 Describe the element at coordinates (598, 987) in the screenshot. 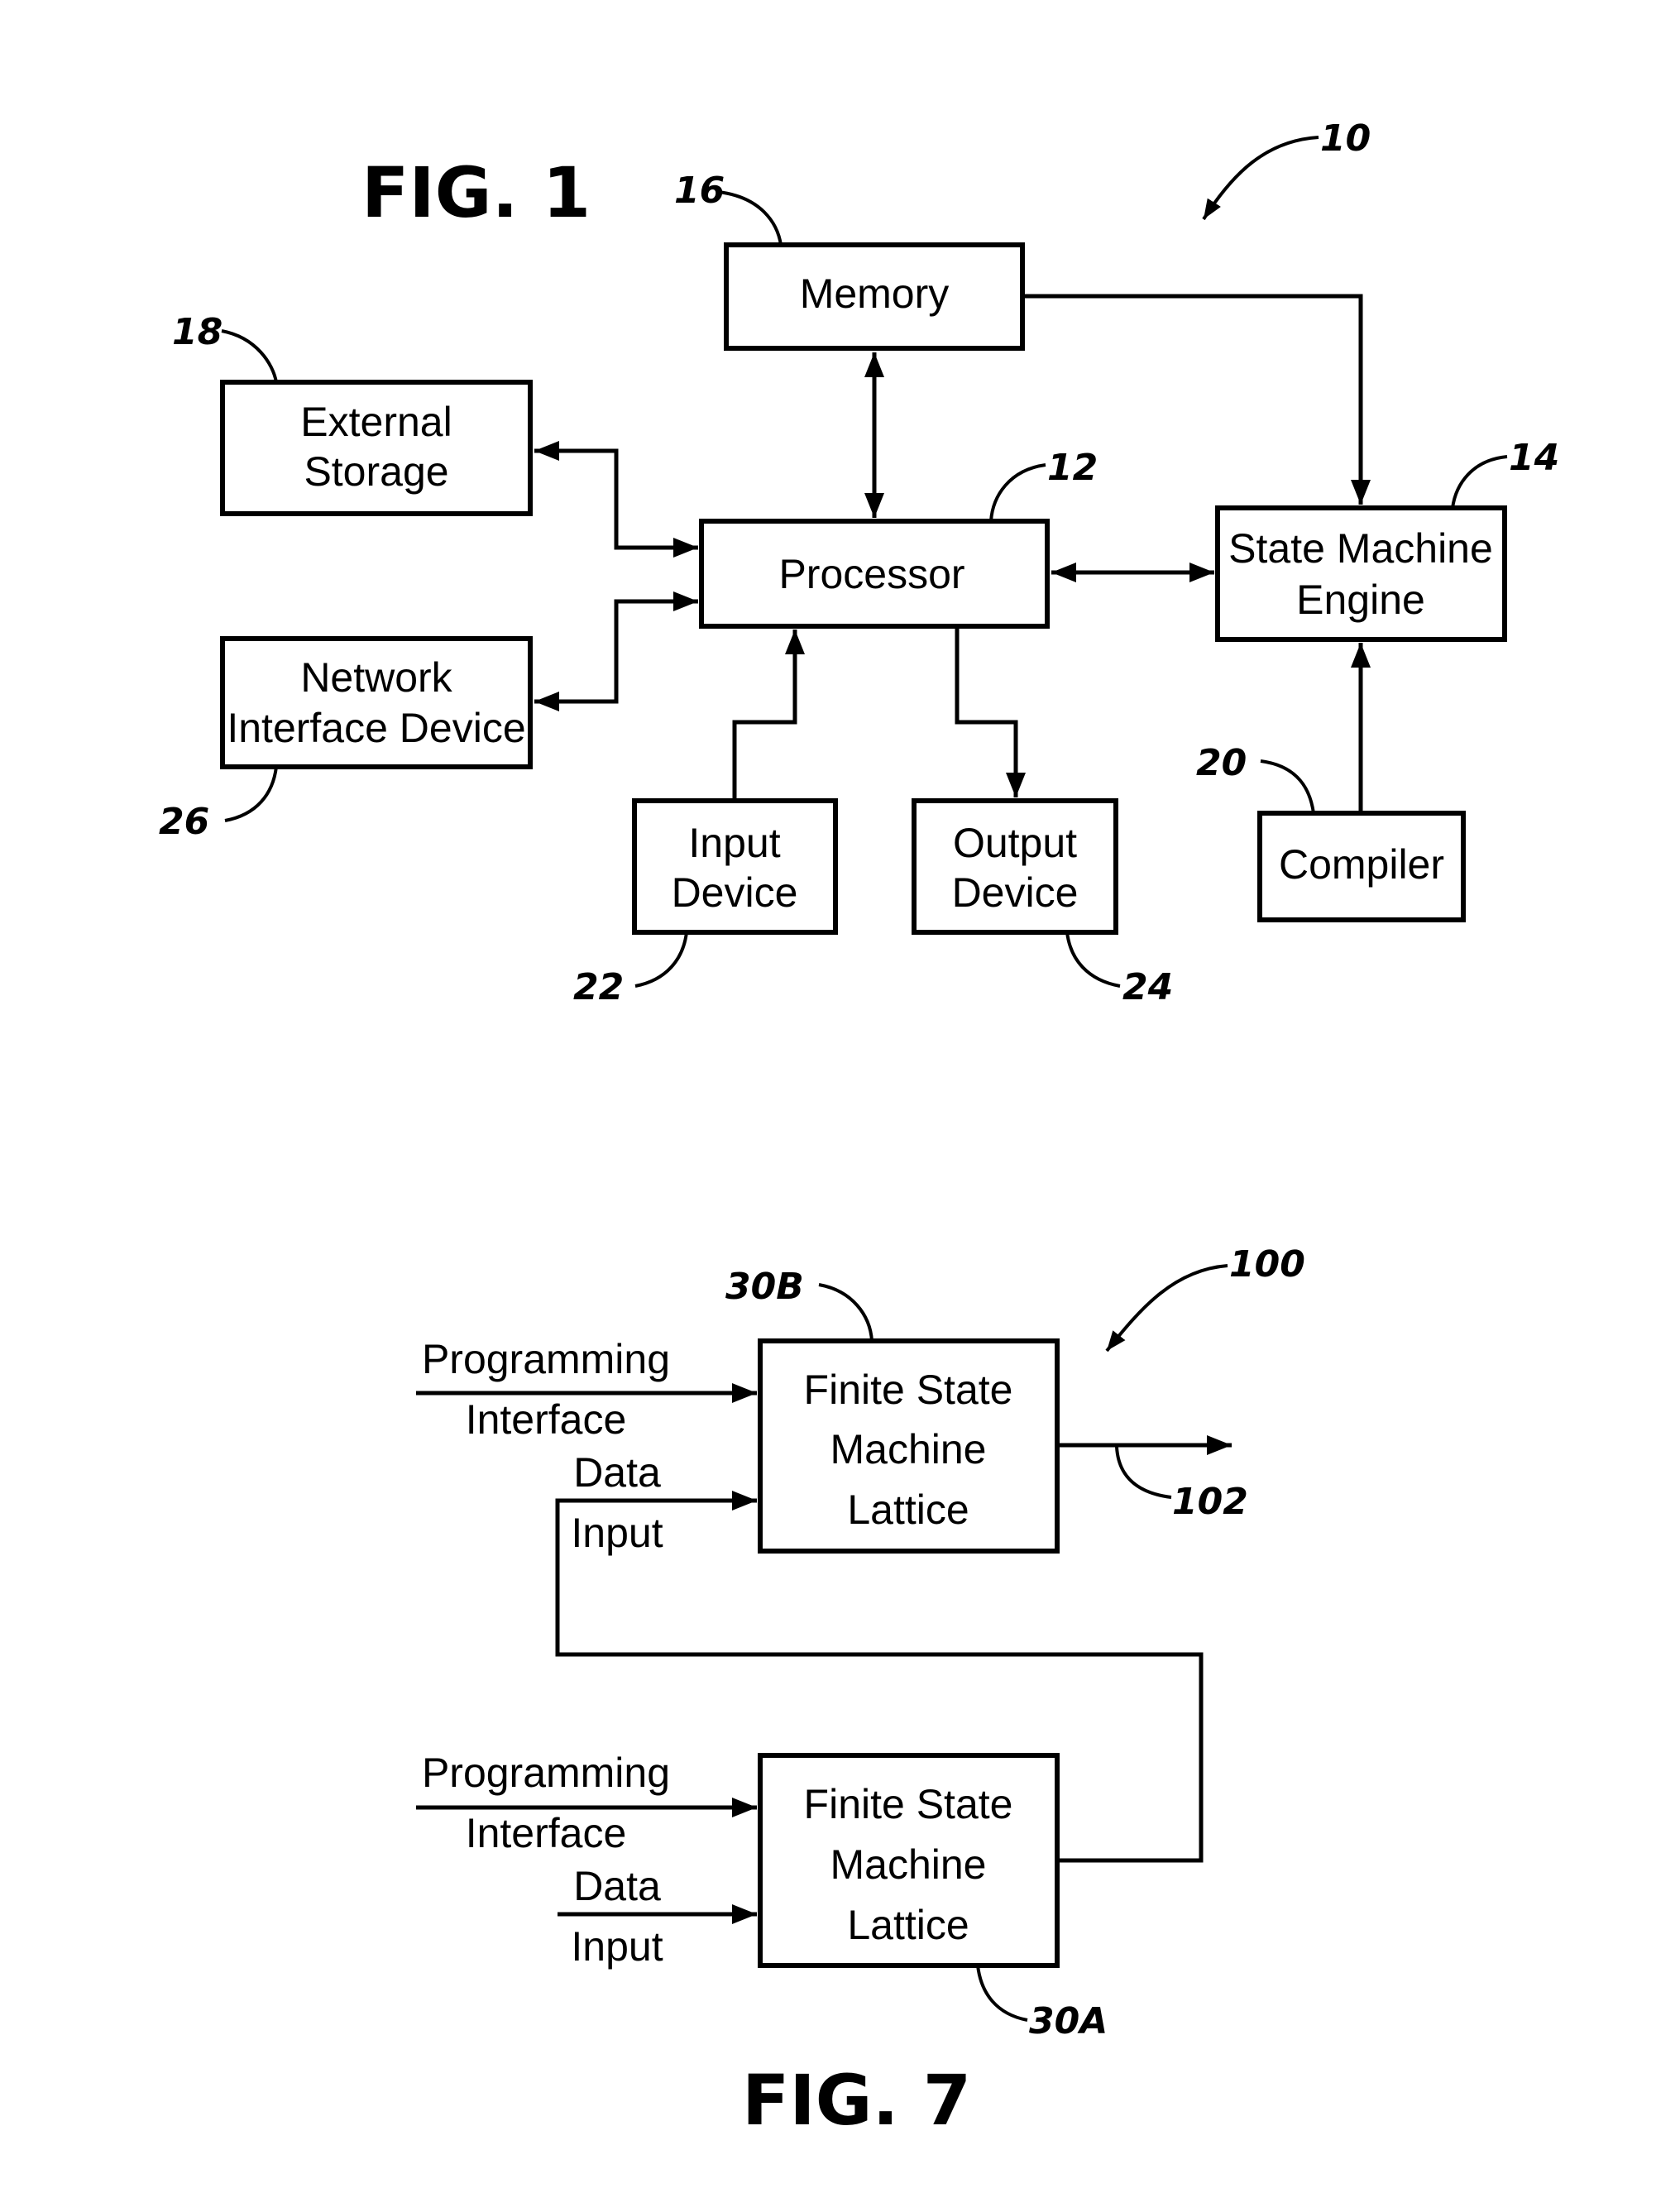

I see `ref-label-22: 22` at that location.